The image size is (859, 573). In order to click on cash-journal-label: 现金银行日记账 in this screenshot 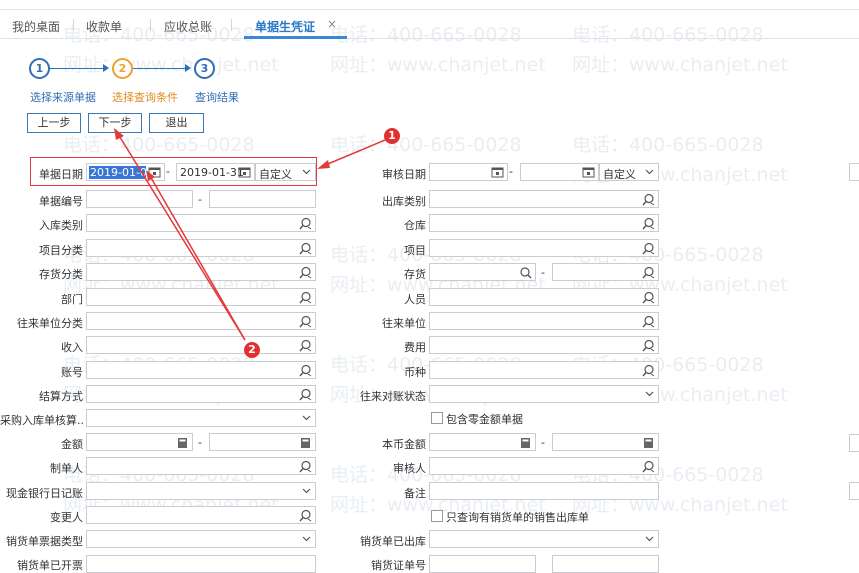, I will do `click(44, 493)`.